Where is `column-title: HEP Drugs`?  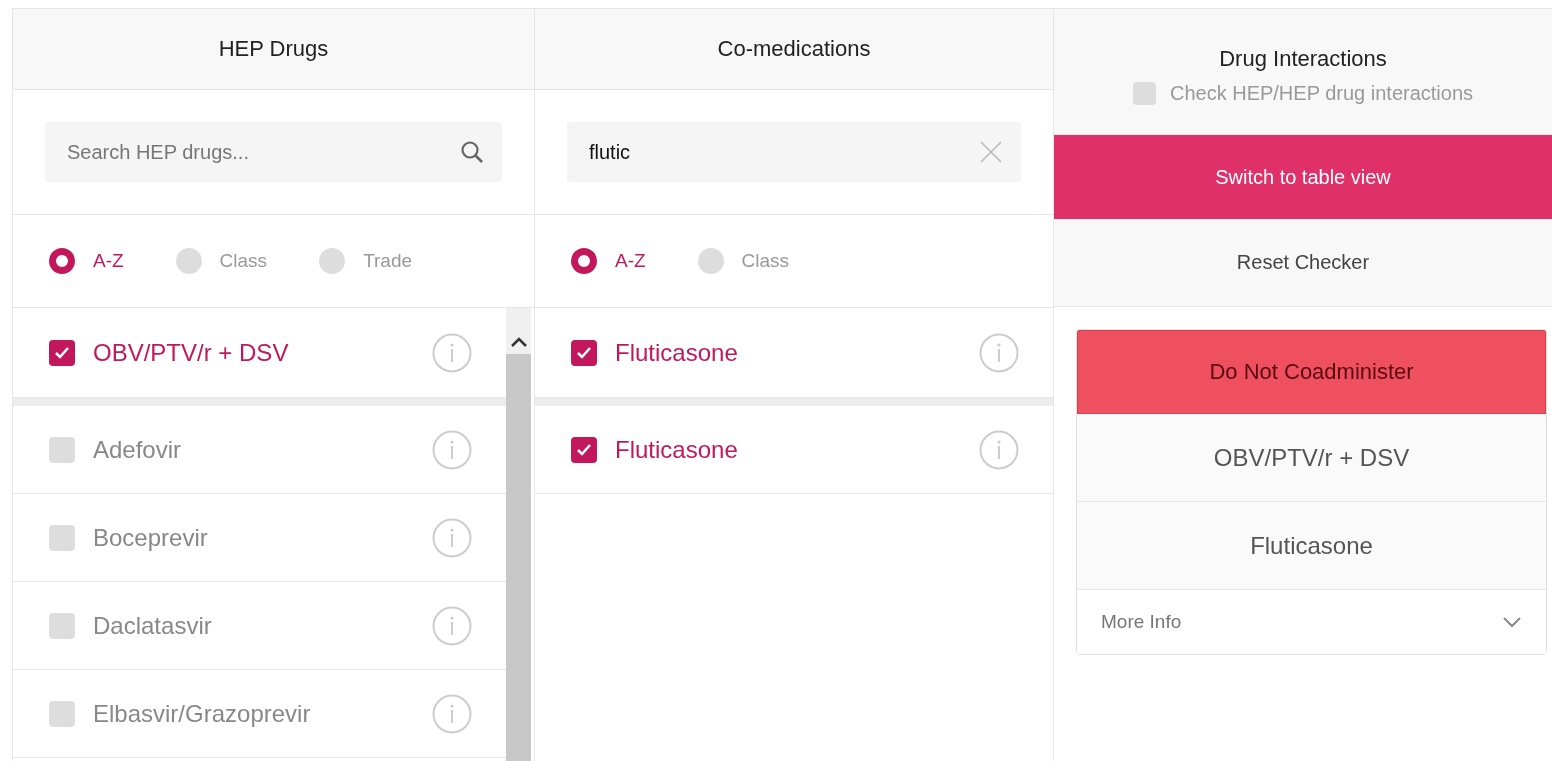
column-title: HEP Drugs is located at coordinates (273, 49).